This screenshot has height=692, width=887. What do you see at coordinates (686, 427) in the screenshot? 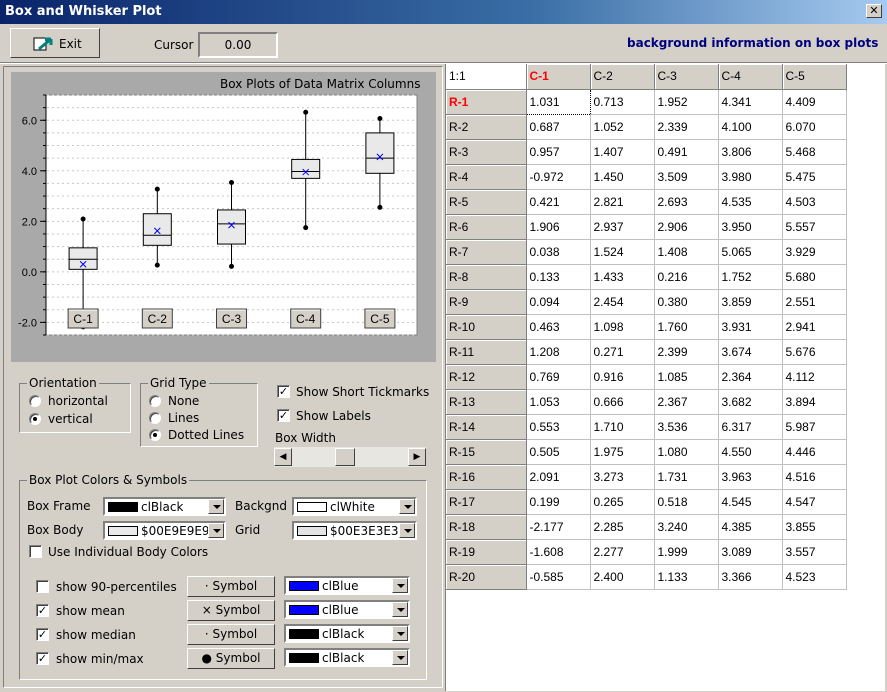
I see `table-cell: 3.536` at bounding box center [686, 427].